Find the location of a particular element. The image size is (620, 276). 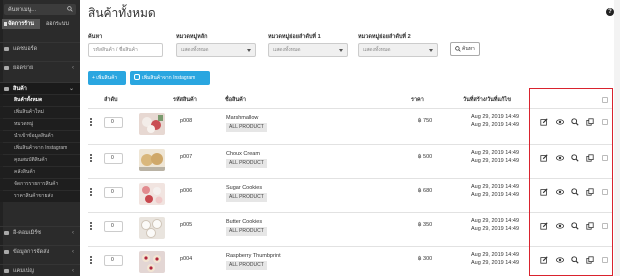

col-header-dates: วันที่สร้าง/วันที่แก้ไข is located at coordinates (487, 100).